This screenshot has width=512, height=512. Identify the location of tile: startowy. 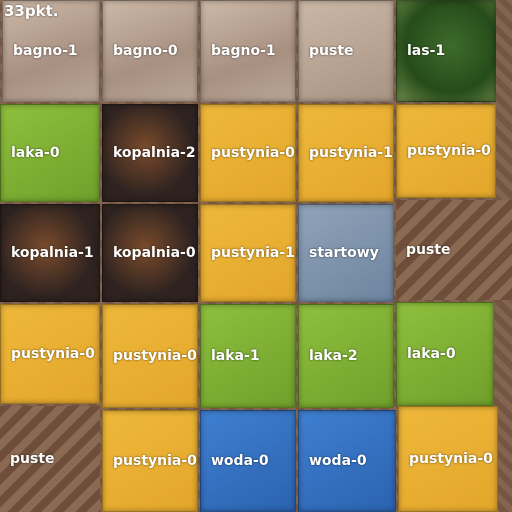
(346, 253).